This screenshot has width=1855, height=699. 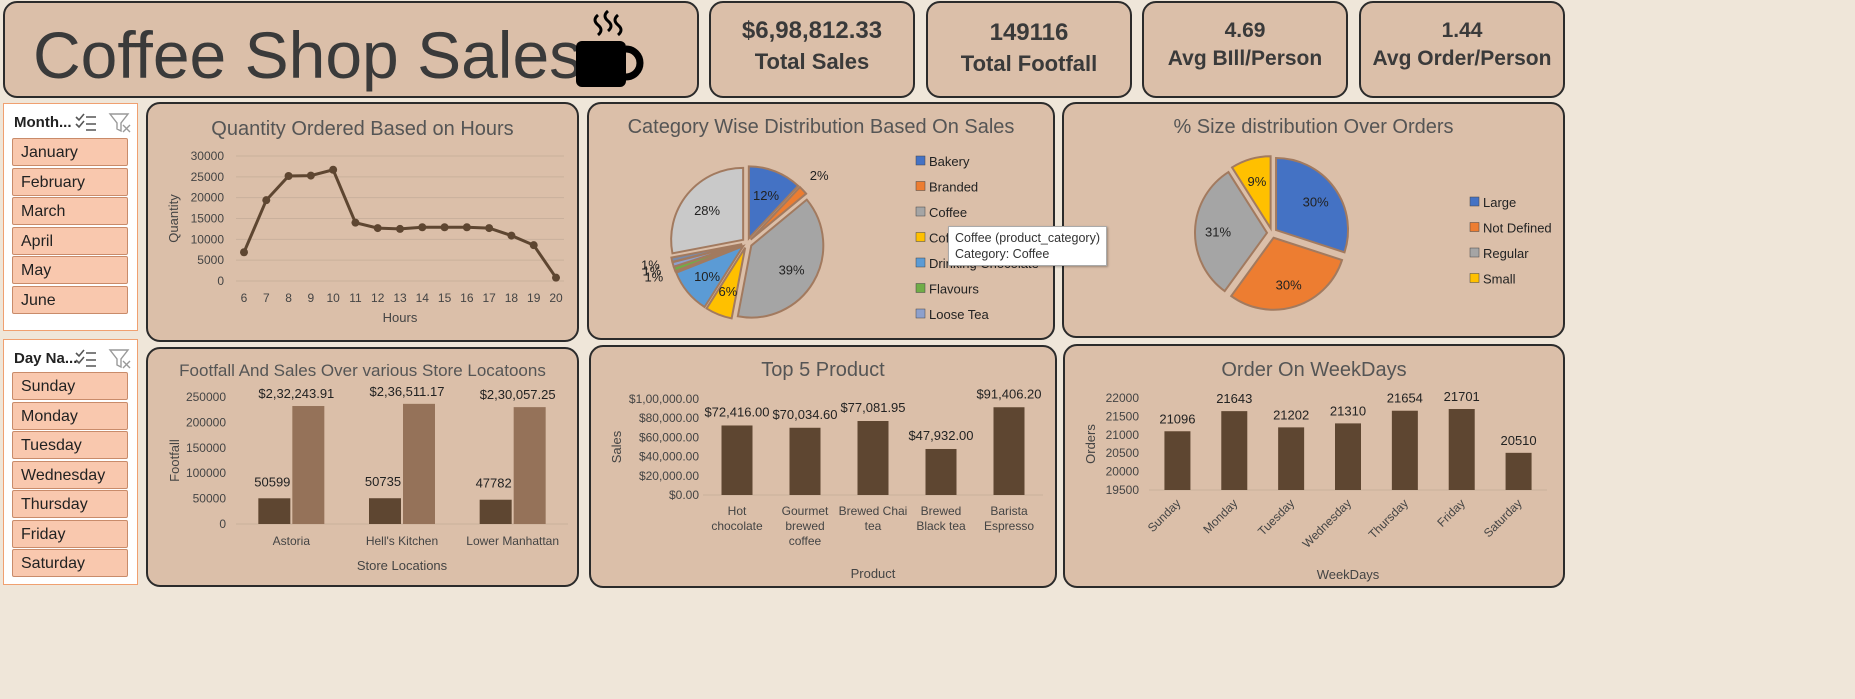 What do you see at coordinates (70, 300) in the screenshot?
I see `slicer-item-june: June` at bounding box center [70, 300].